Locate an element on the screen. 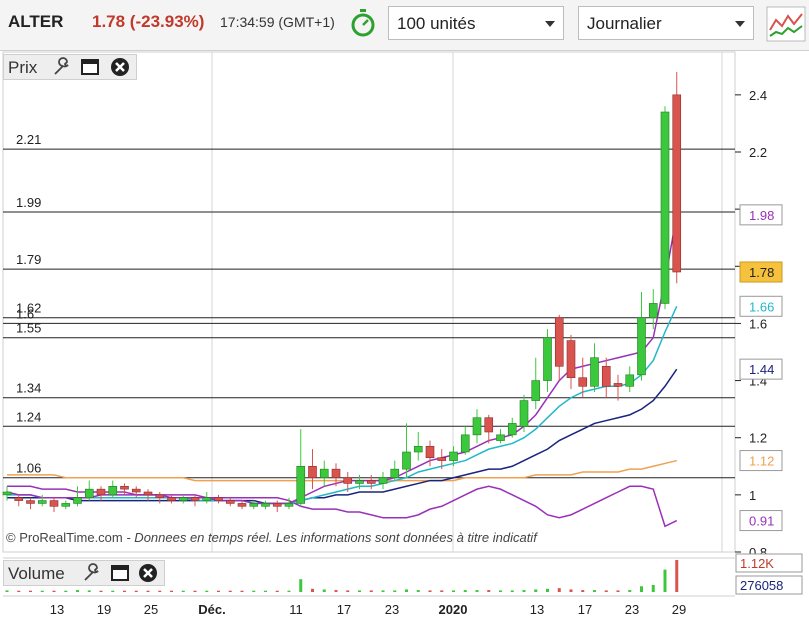  x-tick-label: 19 is located at coordinates (104, 609).